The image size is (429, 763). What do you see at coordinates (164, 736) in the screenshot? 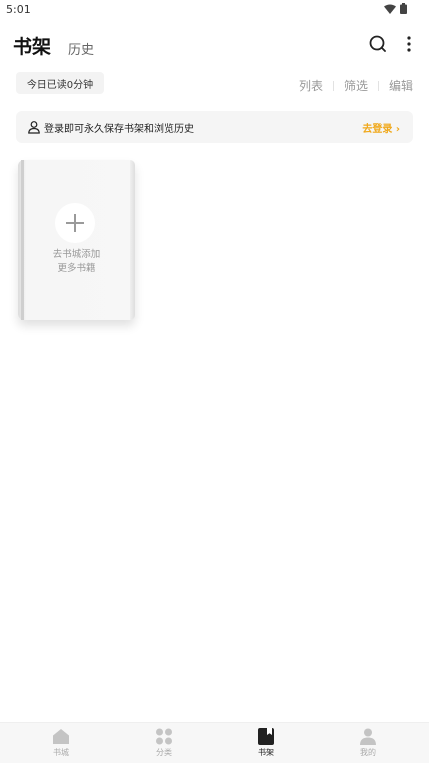
I see `category-icon` at bounding box center [164, 736].